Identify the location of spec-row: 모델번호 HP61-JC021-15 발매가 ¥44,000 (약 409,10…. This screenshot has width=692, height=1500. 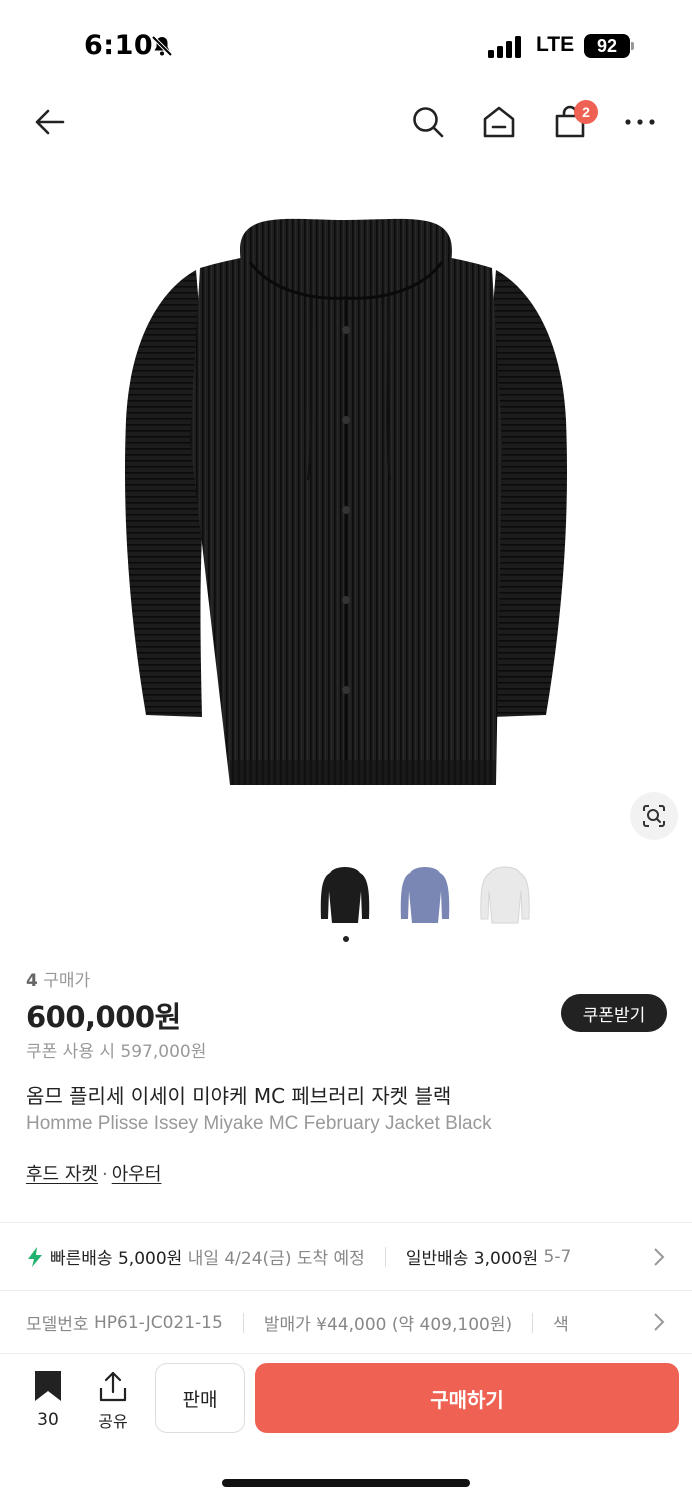
(346, 1322).